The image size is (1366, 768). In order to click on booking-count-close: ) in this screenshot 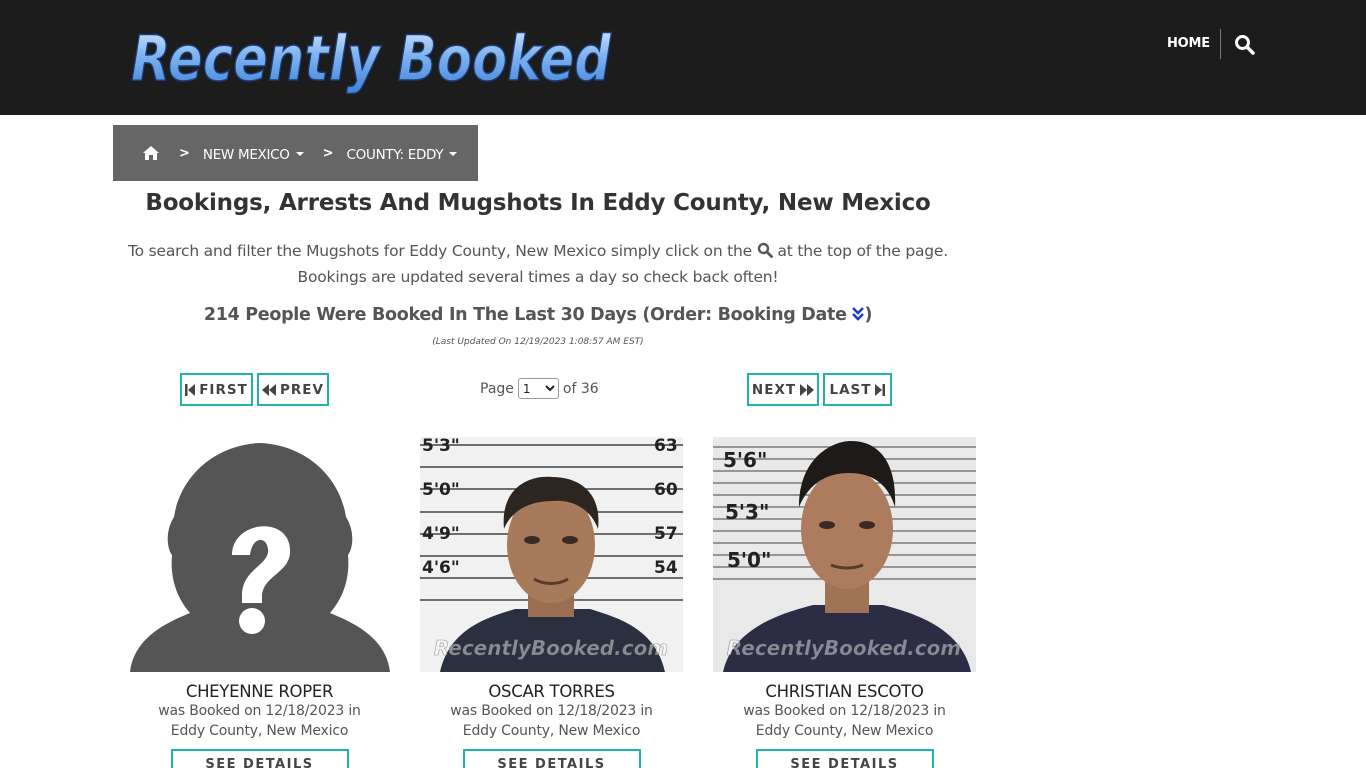, I will do `click(868, 315)`.